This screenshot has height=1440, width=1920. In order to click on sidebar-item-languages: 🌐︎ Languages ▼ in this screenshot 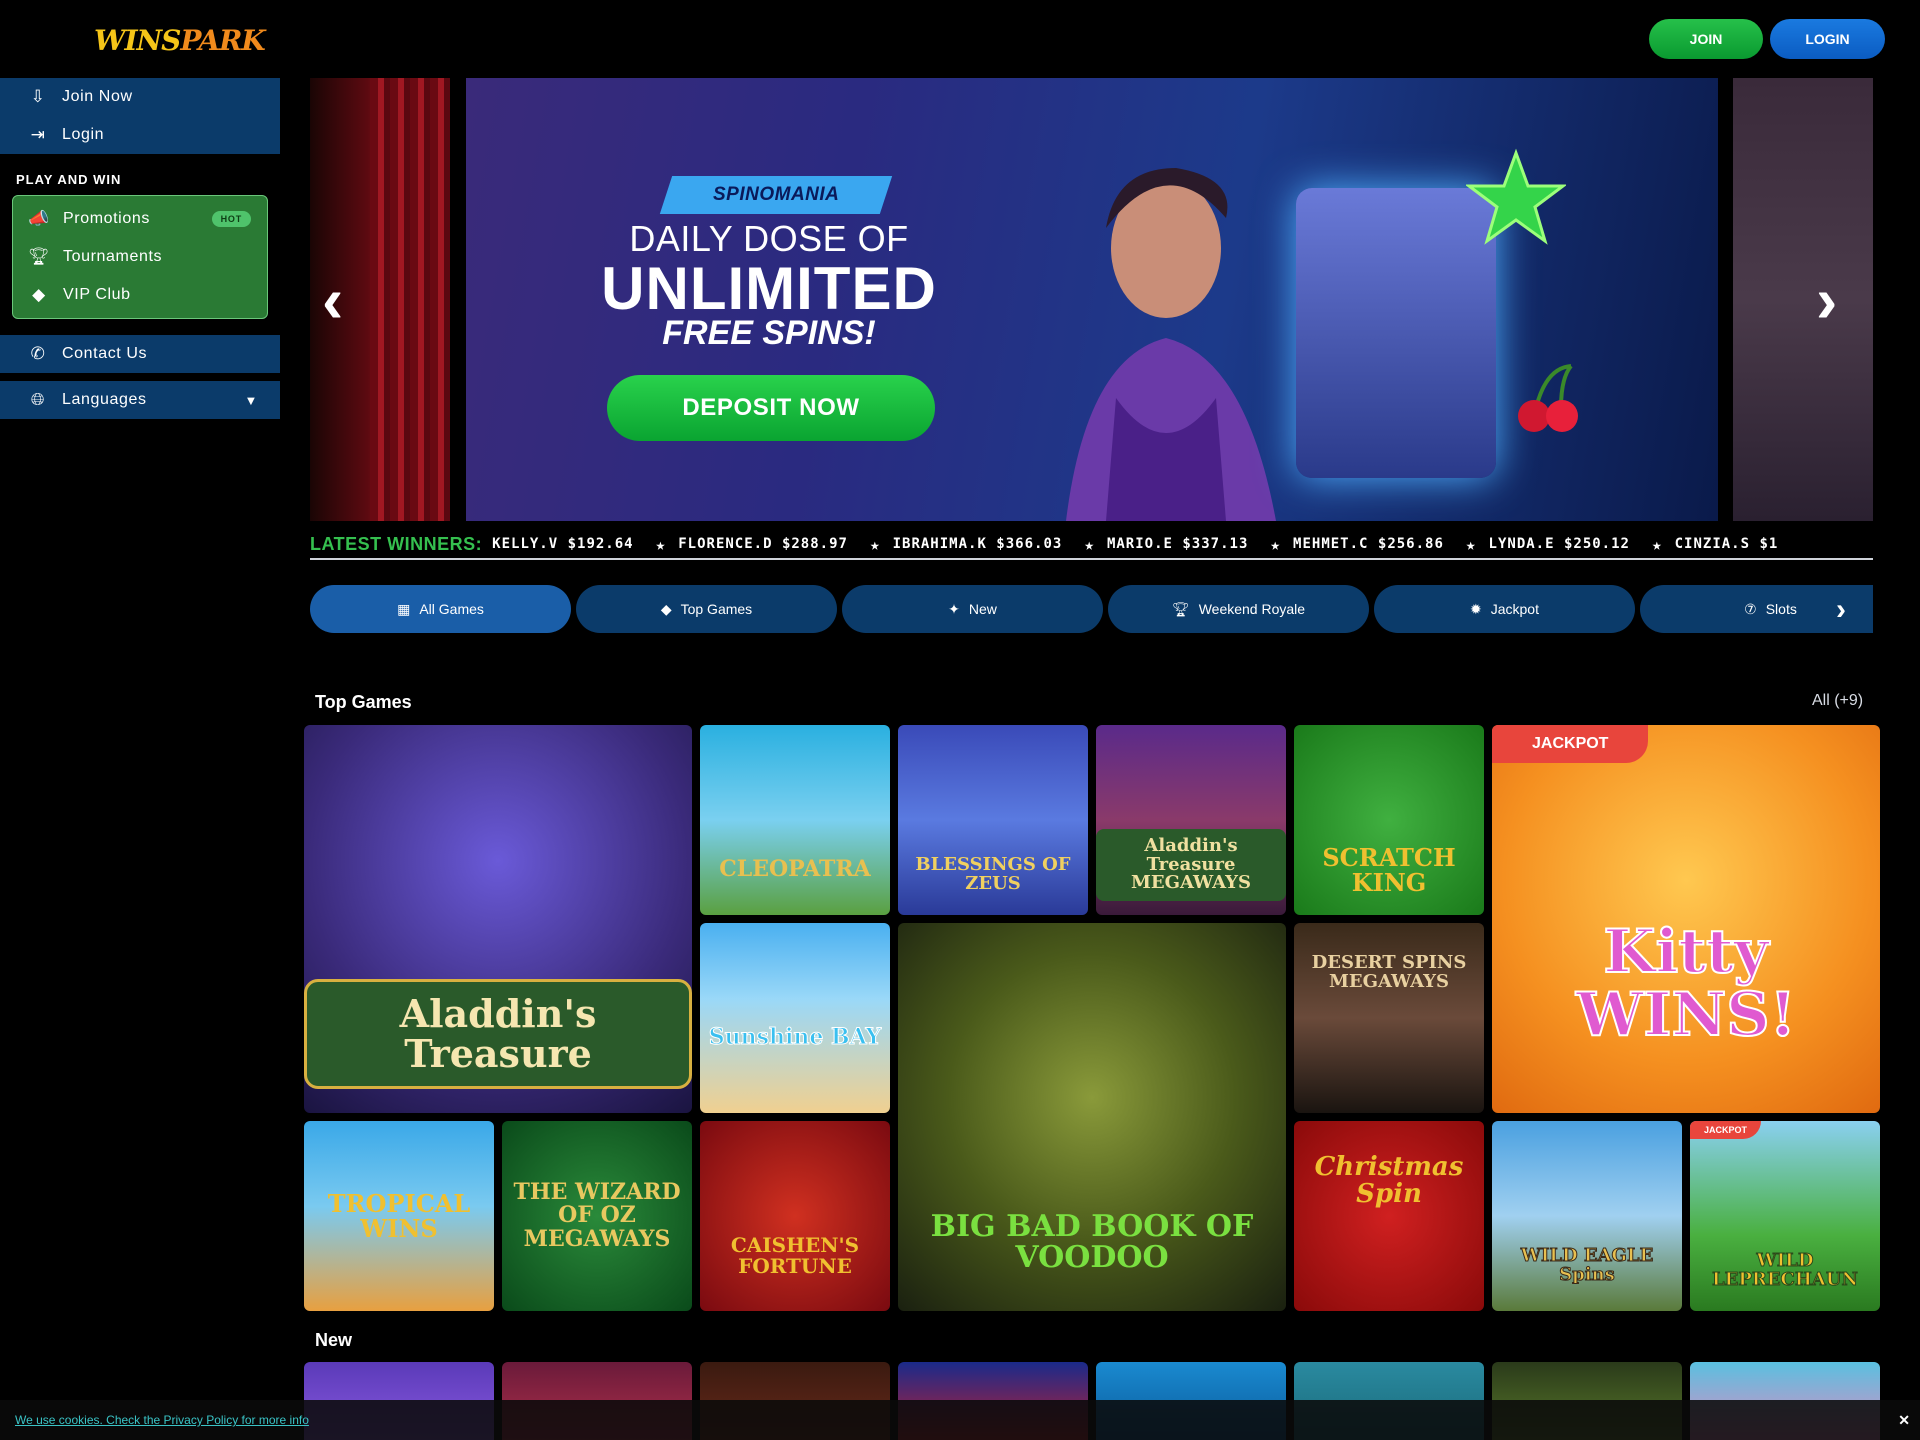, I will do `click(140, 400)`.